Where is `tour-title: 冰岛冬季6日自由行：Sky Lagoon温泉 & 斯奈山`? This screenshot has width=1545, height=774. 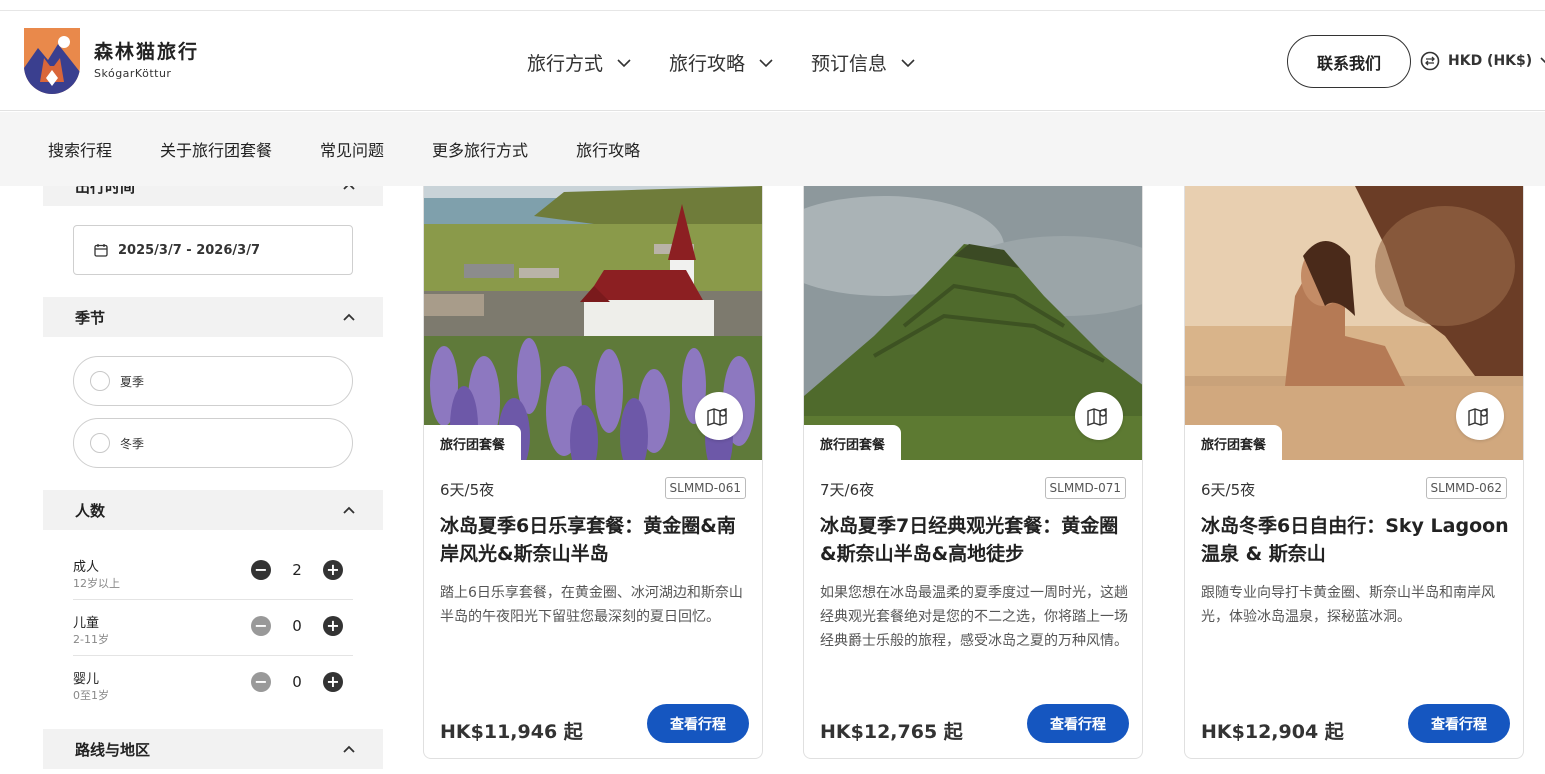
tour-title: 冰岛冬季6日自由行：Sky Lagoon温泉 & 斯奈山 is located at coordinates (1357, 540).